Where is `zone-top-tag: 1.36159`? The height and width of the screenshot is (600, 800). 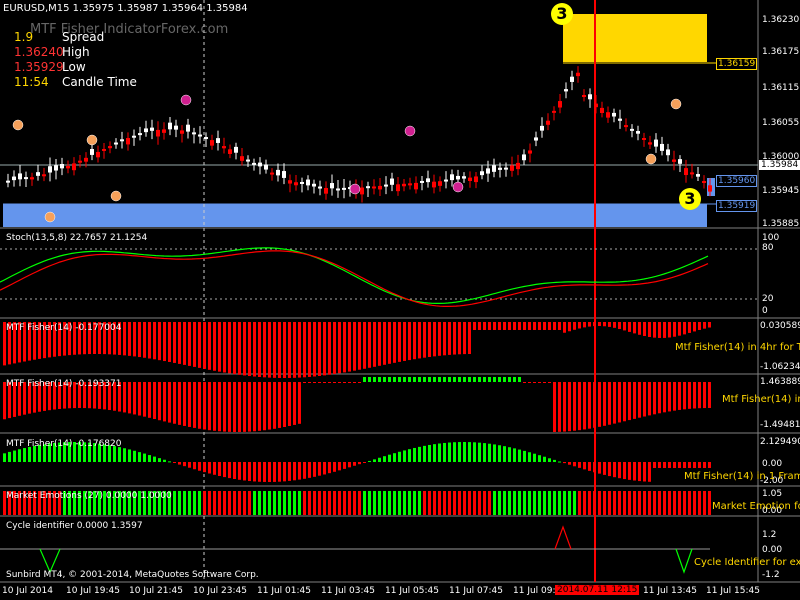 zone-top-tag: 1.36159 is located at coordinates (737, 64).